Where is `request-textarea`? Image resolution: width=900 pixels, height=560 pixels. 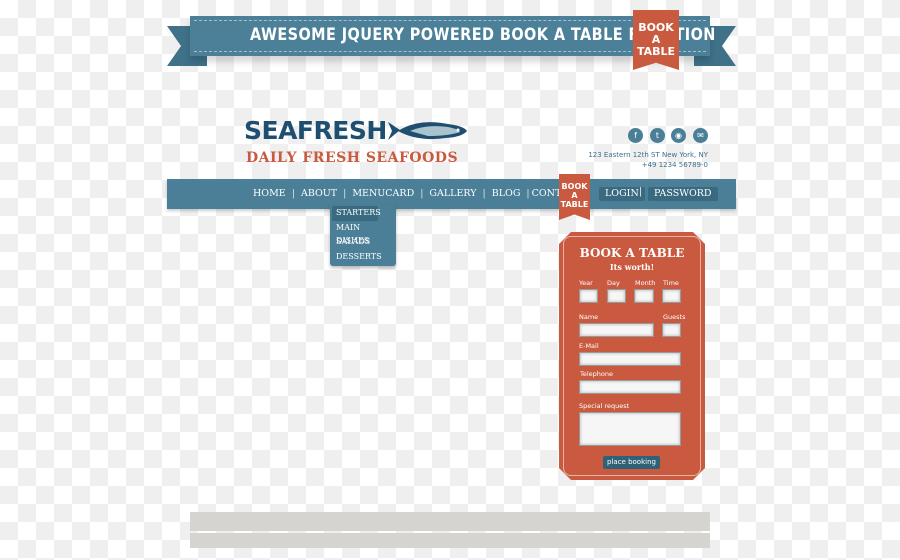 request-textarea is located at coordinates (630, 429).